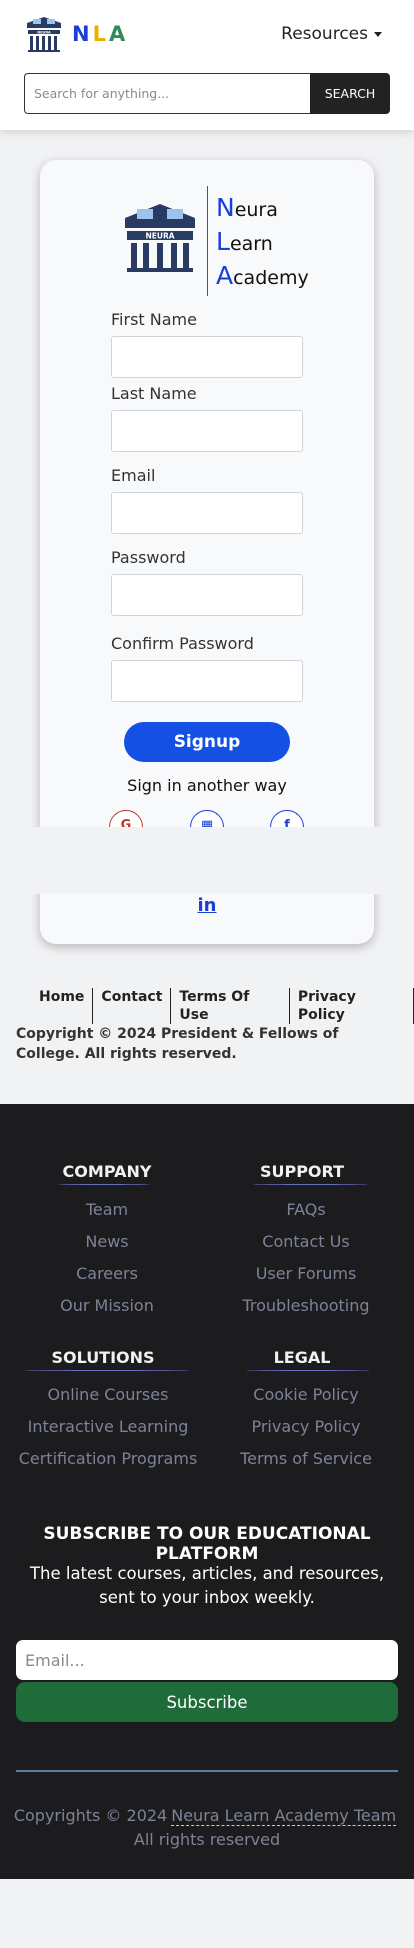 The image size is (414, 1948). Describe the element at coordinates (207, 905) in the screenshot. I see `linkedin-link: in` at that location.